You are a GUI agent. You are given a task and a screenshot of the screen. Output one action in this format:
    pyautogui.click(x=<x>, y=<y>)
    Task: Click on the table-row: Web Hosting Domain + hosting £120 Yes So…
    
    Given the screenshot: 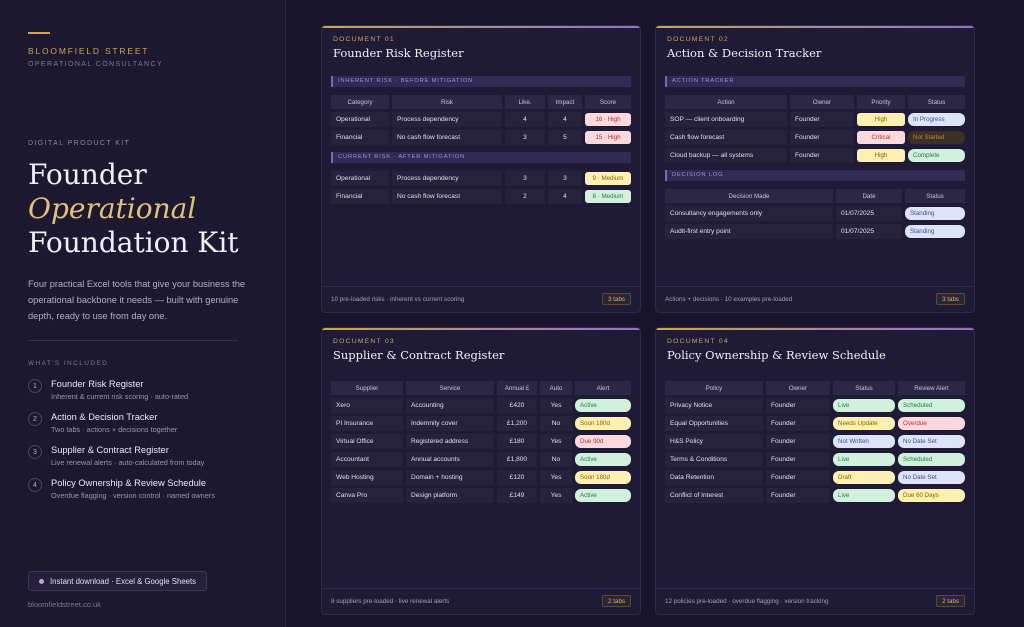 What is the action you would take?
    pyautogui.click(x=481, y=477)
    